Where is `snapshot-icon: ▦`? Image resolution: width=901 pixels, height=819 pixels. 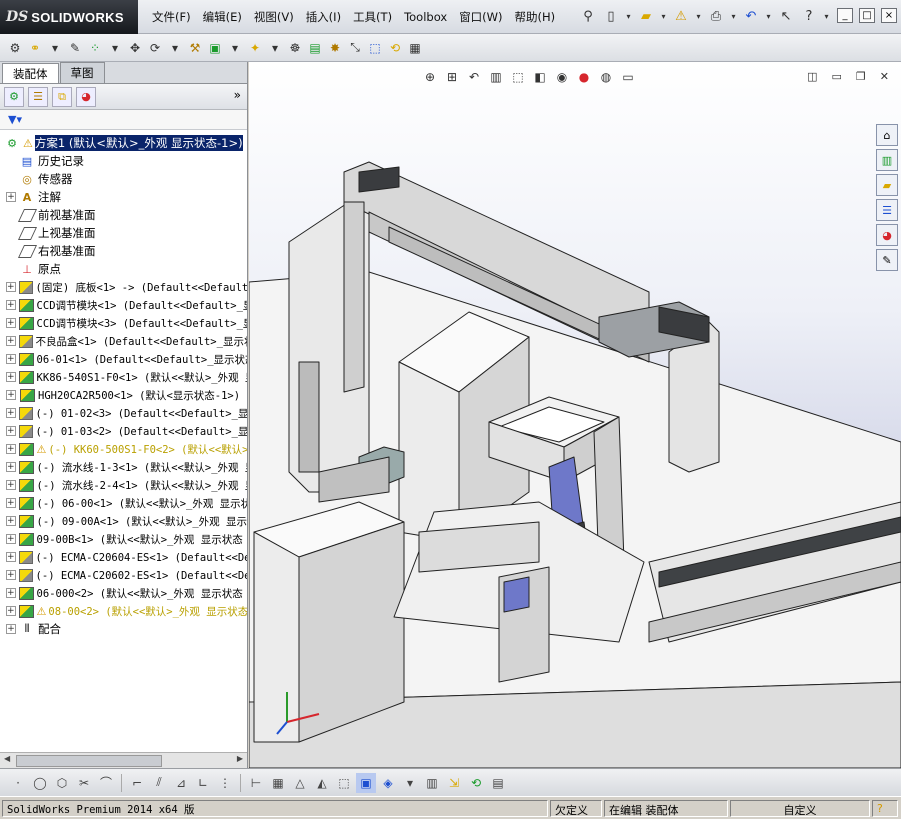 snapshot-icon: ▦ is located at coordinates (415, 48).